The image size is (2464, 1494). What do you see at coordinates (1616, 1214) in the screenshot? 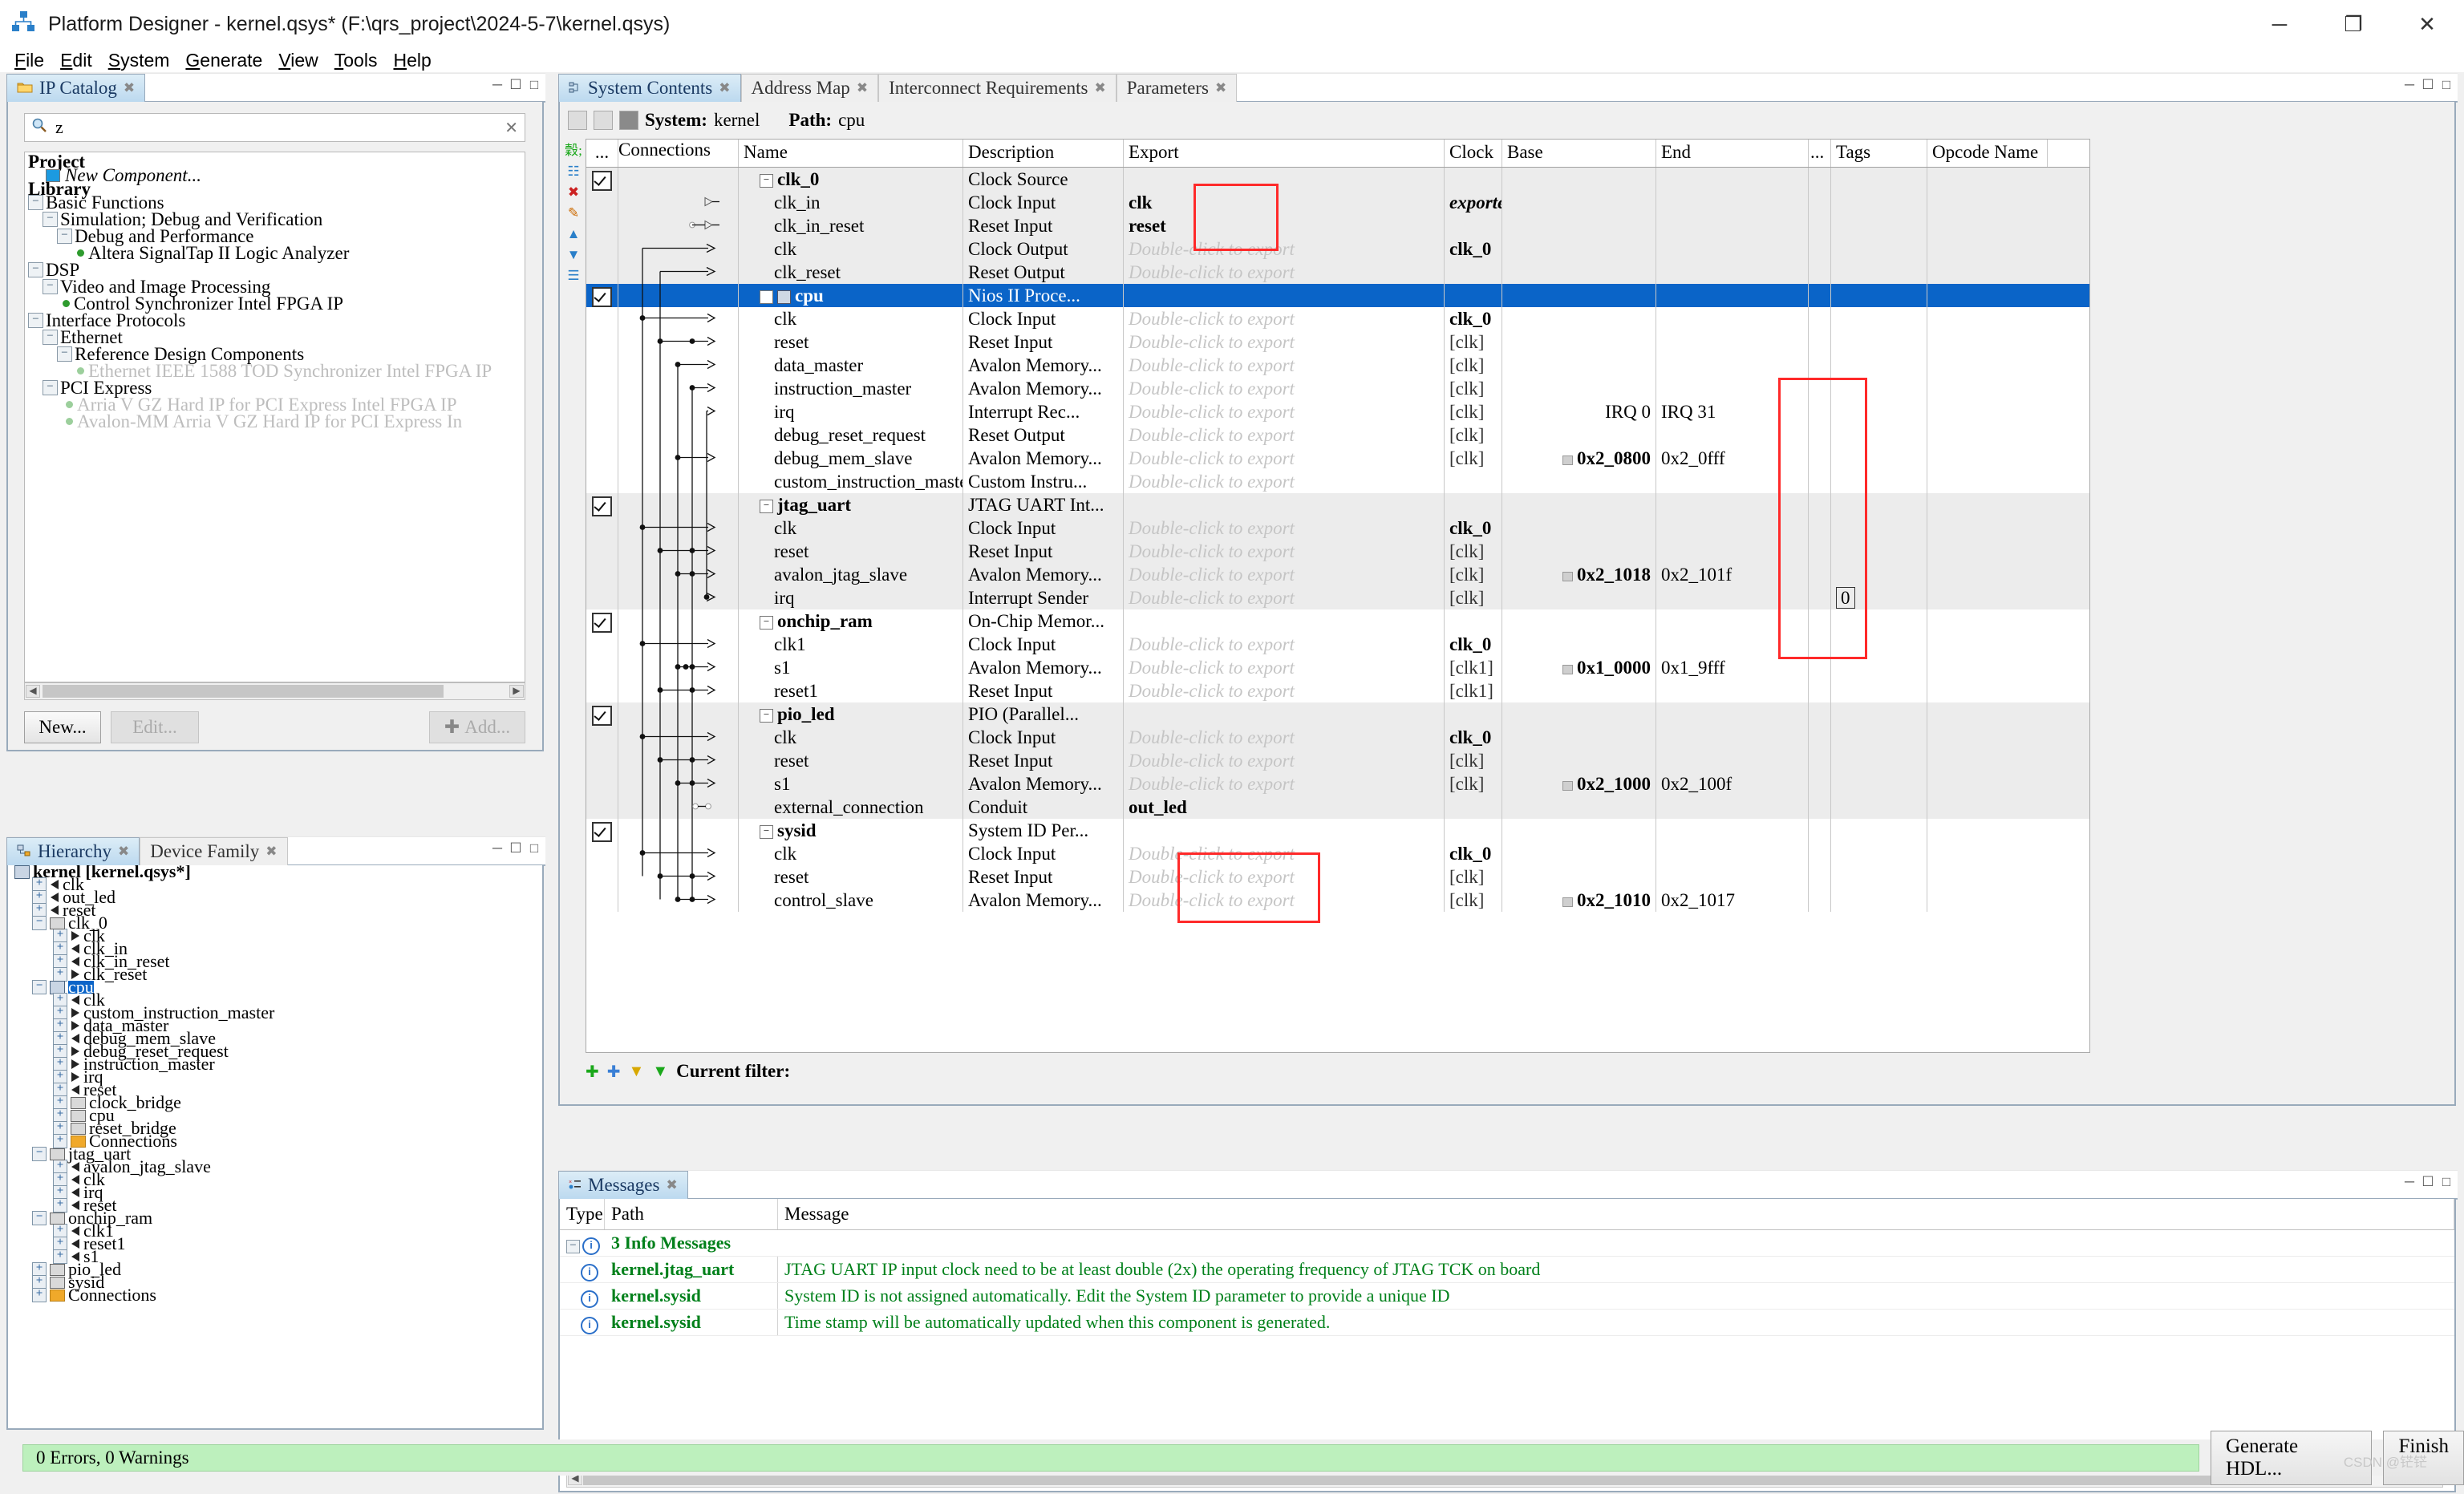
I see `messages-column-message: Message` at bounding box center [1616, 1214].